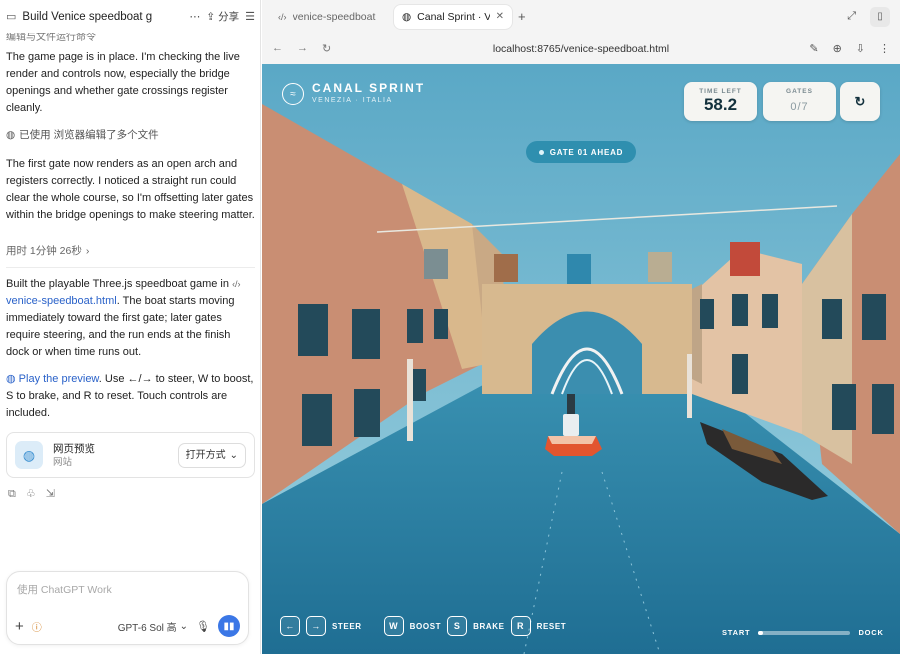 The height and width of the screenshot is (654, 900). I want to click on time-left-label: TIME LEFT, so click(720, 91).